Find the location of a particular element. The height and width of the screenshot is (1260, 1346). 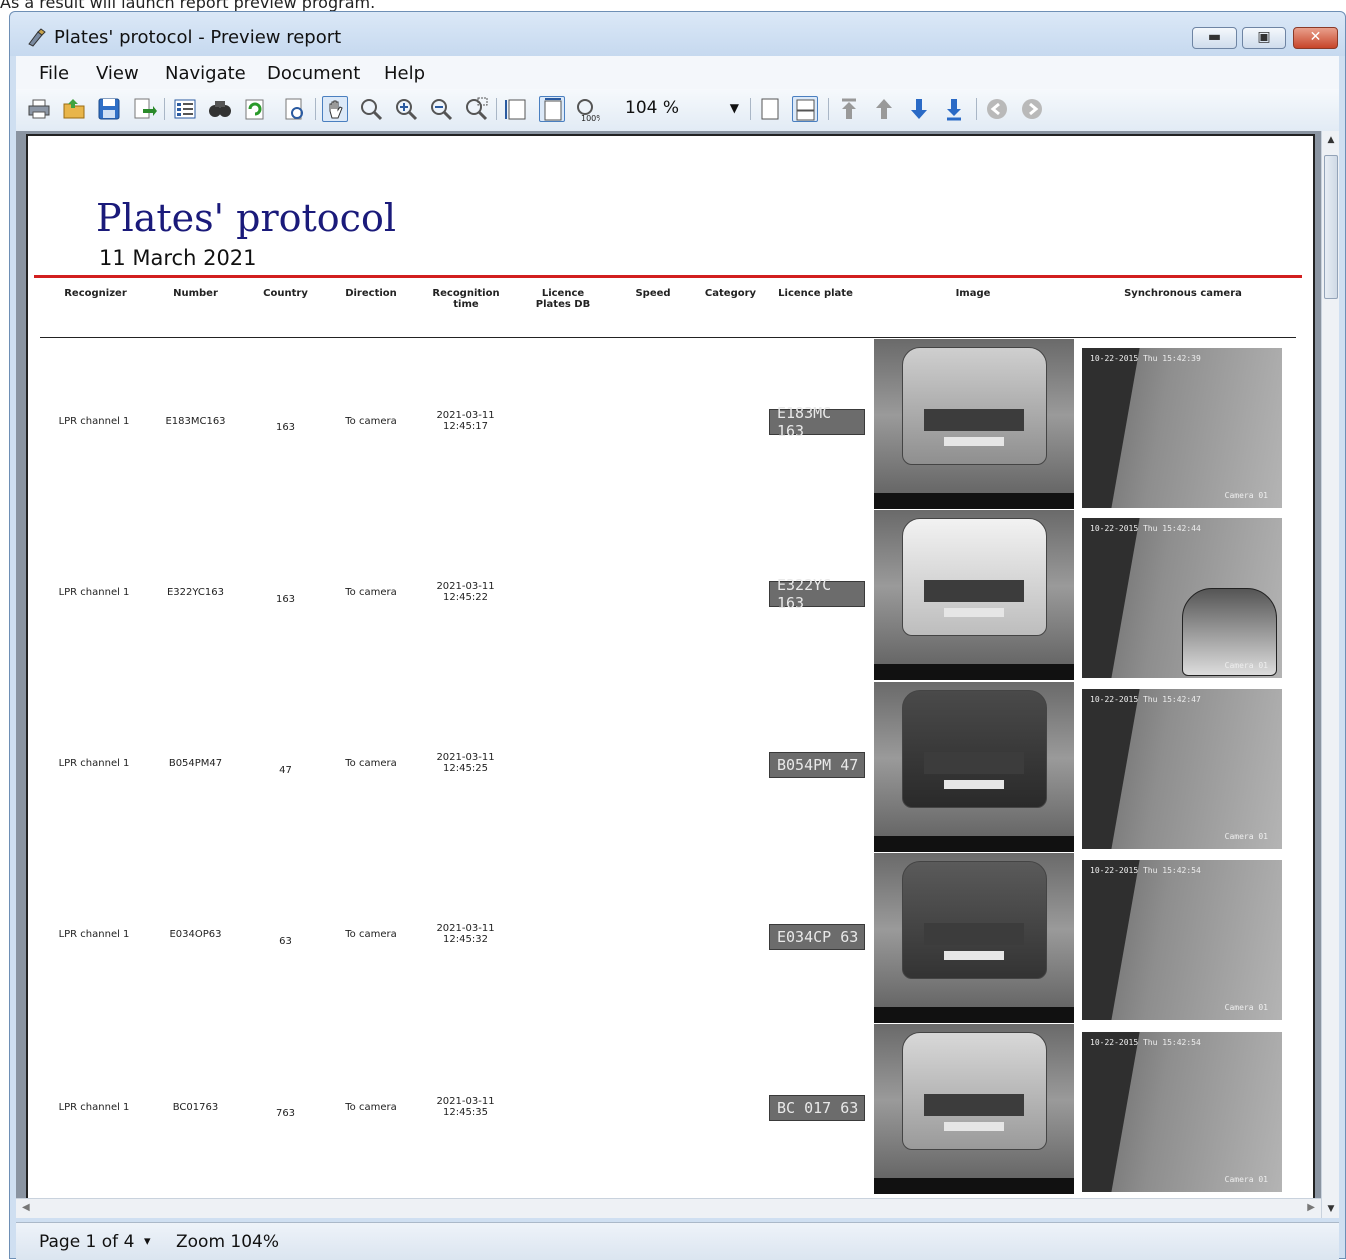

zoom-in-icon is located at coordinates (406, 109).